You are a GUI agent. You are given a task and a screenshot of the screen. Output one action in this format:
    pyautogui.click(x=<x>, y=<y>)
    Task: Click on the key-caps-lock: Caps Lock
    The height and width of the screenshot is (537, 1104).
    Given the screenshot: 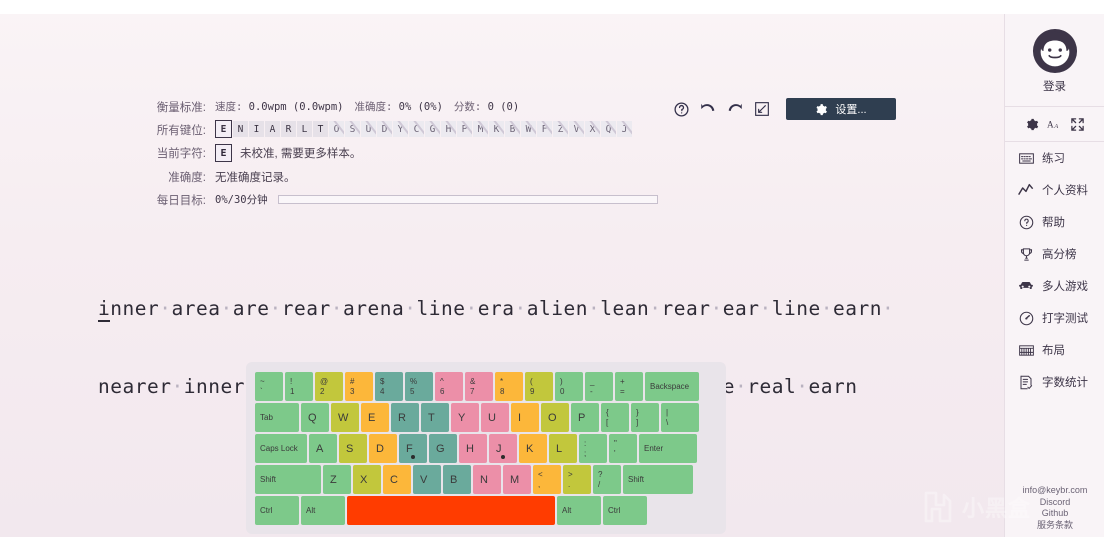 What is the action you would take?
    pyautogui.click(x=281, y=448)
    